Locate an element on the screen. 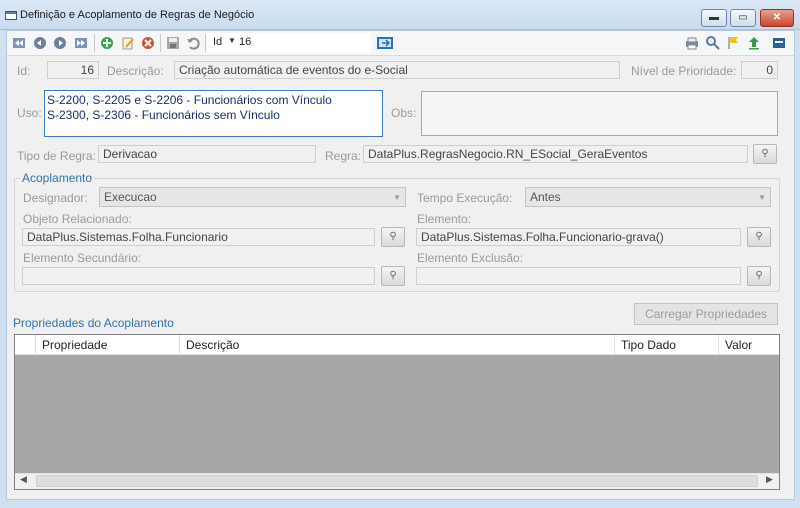  elemento-picker-icon: ⚲ is located at coordinates (759, 237).